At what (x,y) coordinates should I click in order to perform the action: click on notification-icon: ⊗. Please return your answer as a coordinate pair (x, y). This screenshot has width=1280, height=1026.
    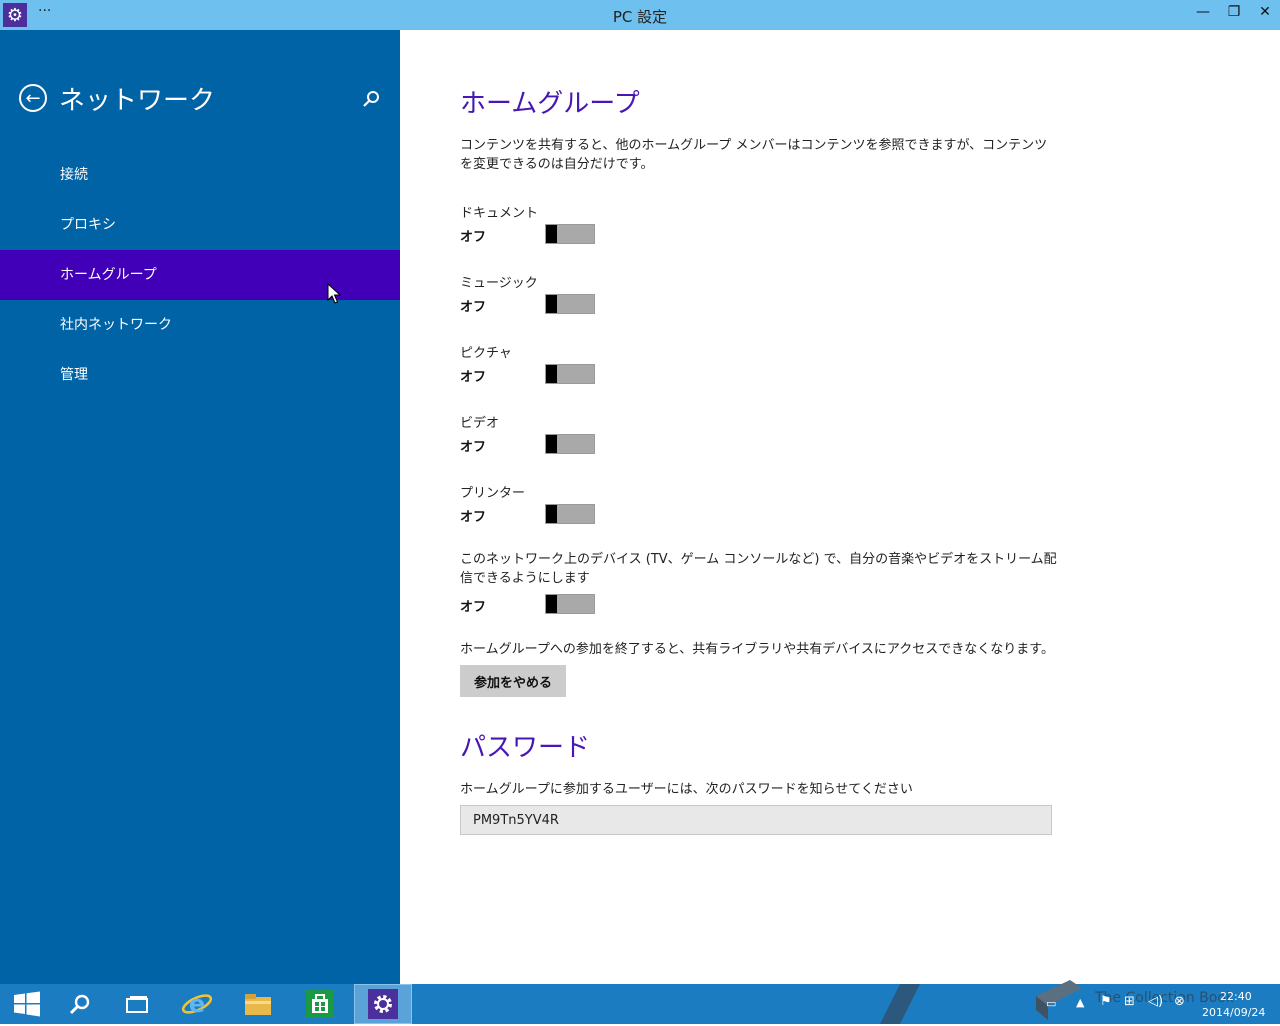
    Looking at the image, I should click on (1179, 1001).